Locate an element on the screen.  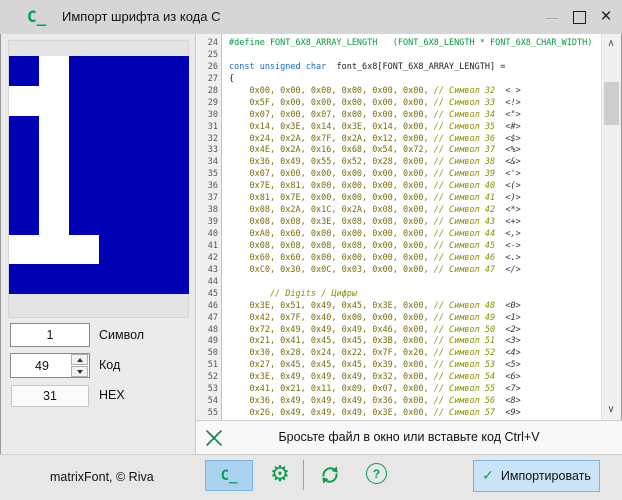
footer-separator is located at coordinates (303, 475).